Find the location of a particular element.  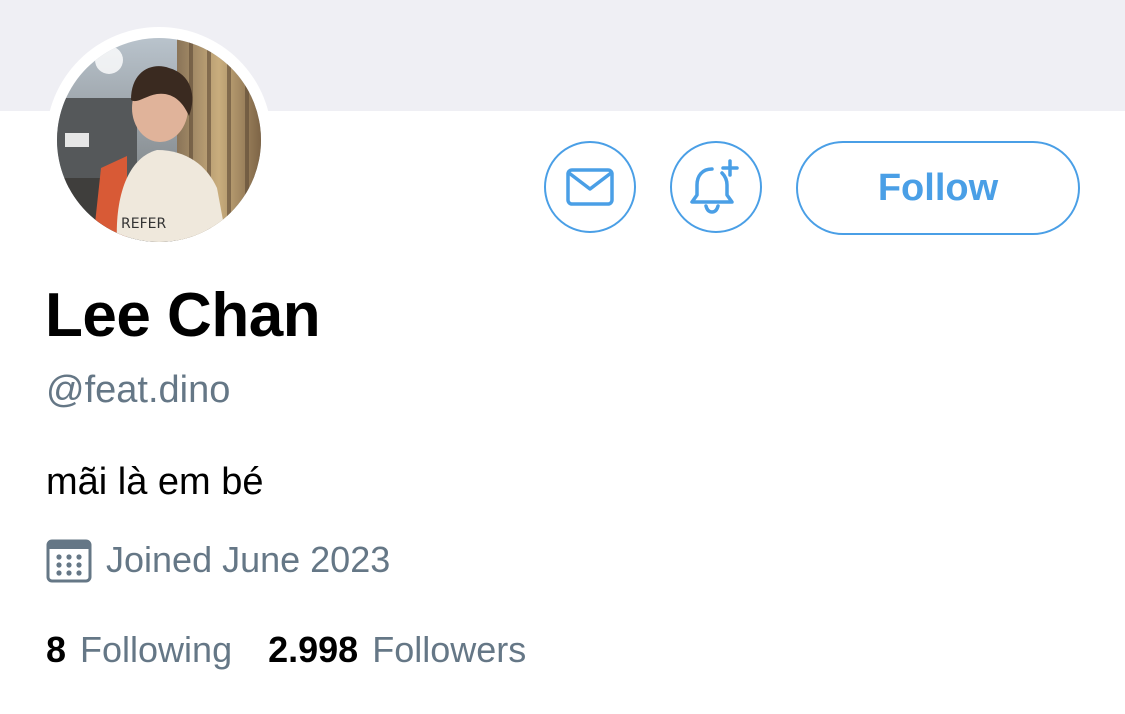

message-button is located at coordinates (590, 187).